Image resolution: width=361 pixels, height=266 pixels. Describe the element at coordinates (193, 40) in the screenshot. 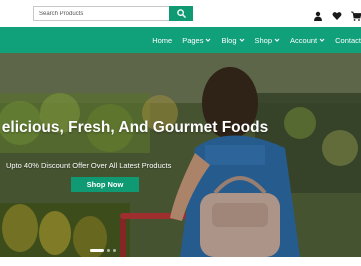

I see `nav-label: Pages` at that location.